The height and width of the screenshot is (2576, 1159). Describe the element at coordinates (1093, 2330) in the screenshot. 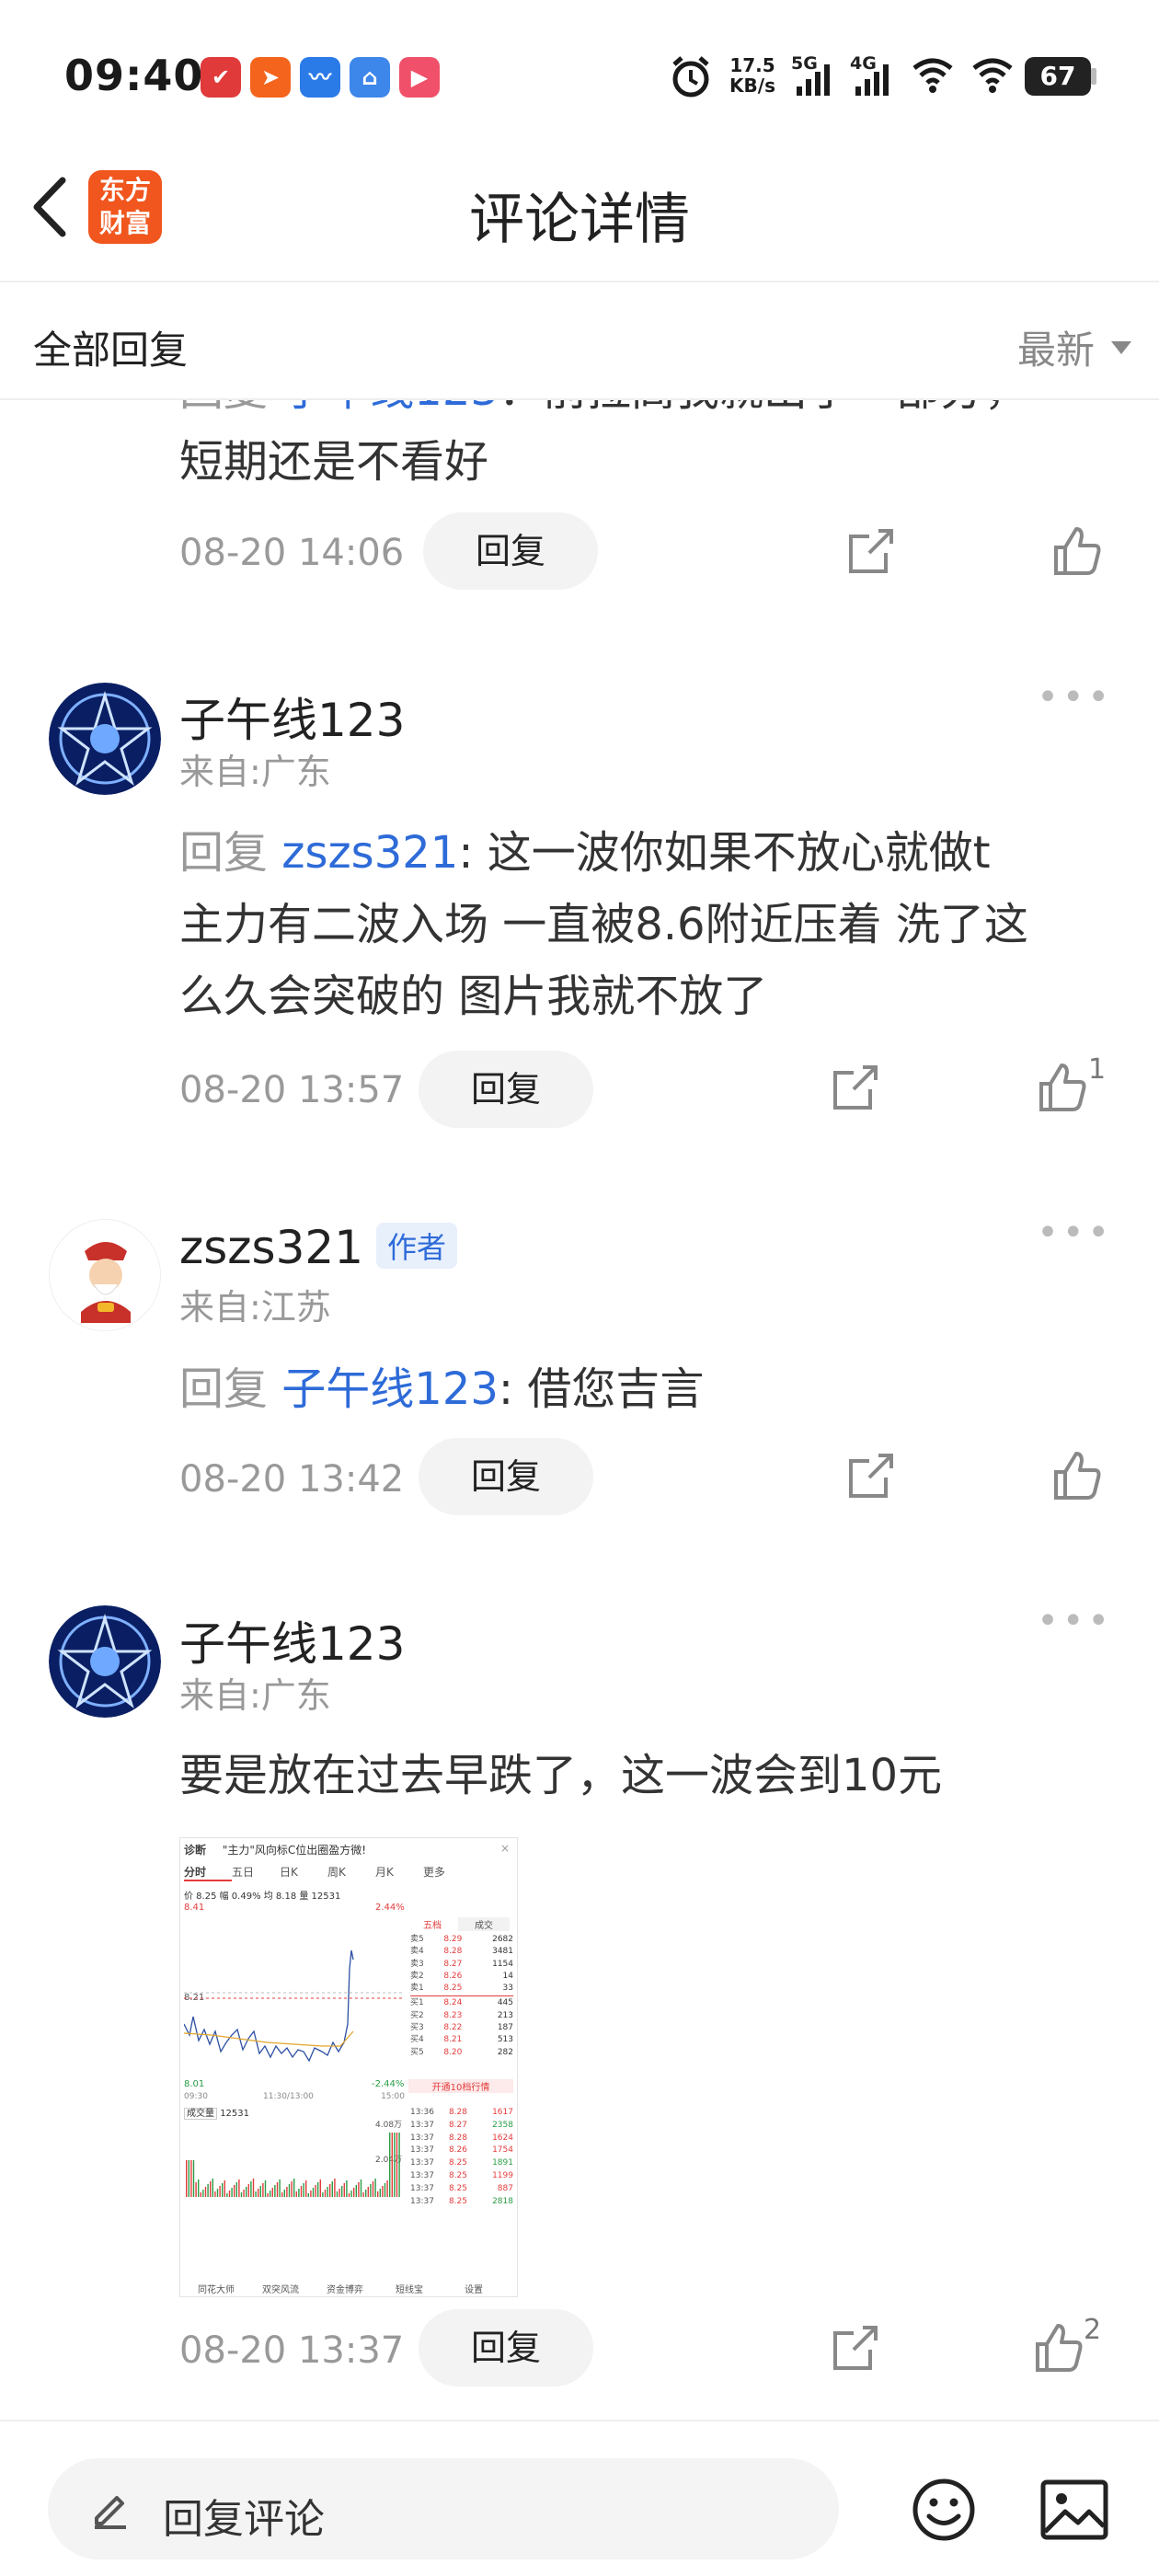

I see `like-count: 2` at that location.